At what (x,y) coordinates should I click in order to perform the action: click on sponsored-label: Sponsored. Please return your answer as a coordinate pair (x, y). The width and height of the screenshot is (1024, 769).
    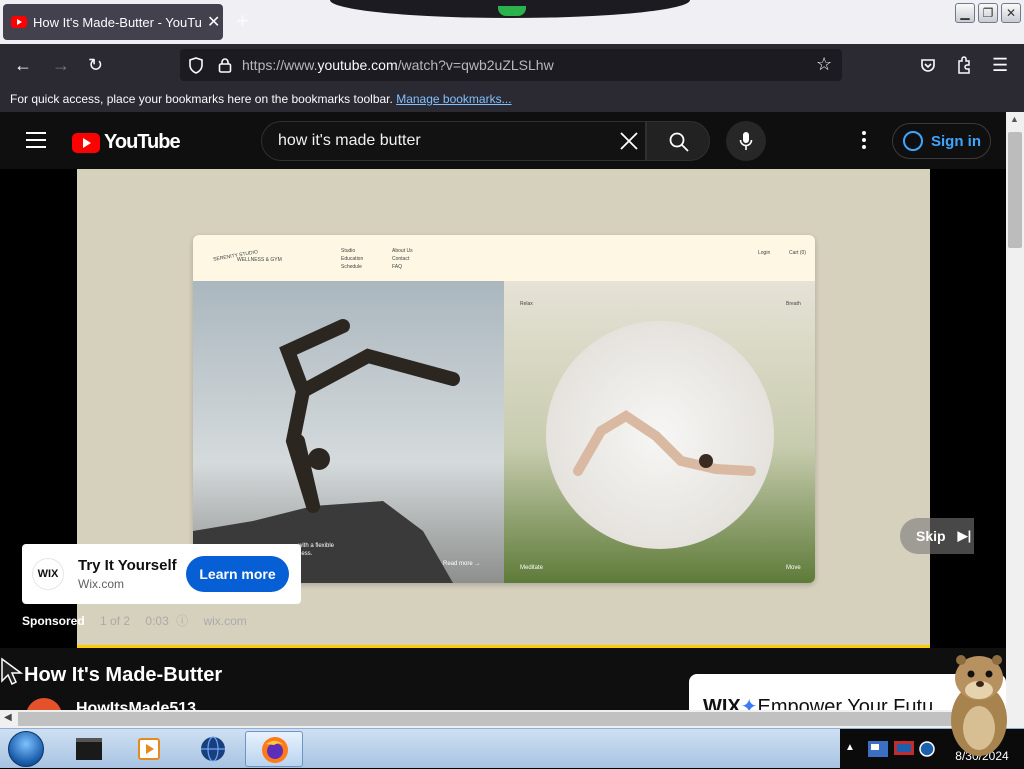
    Looking at the image, I should click on (53, 621).